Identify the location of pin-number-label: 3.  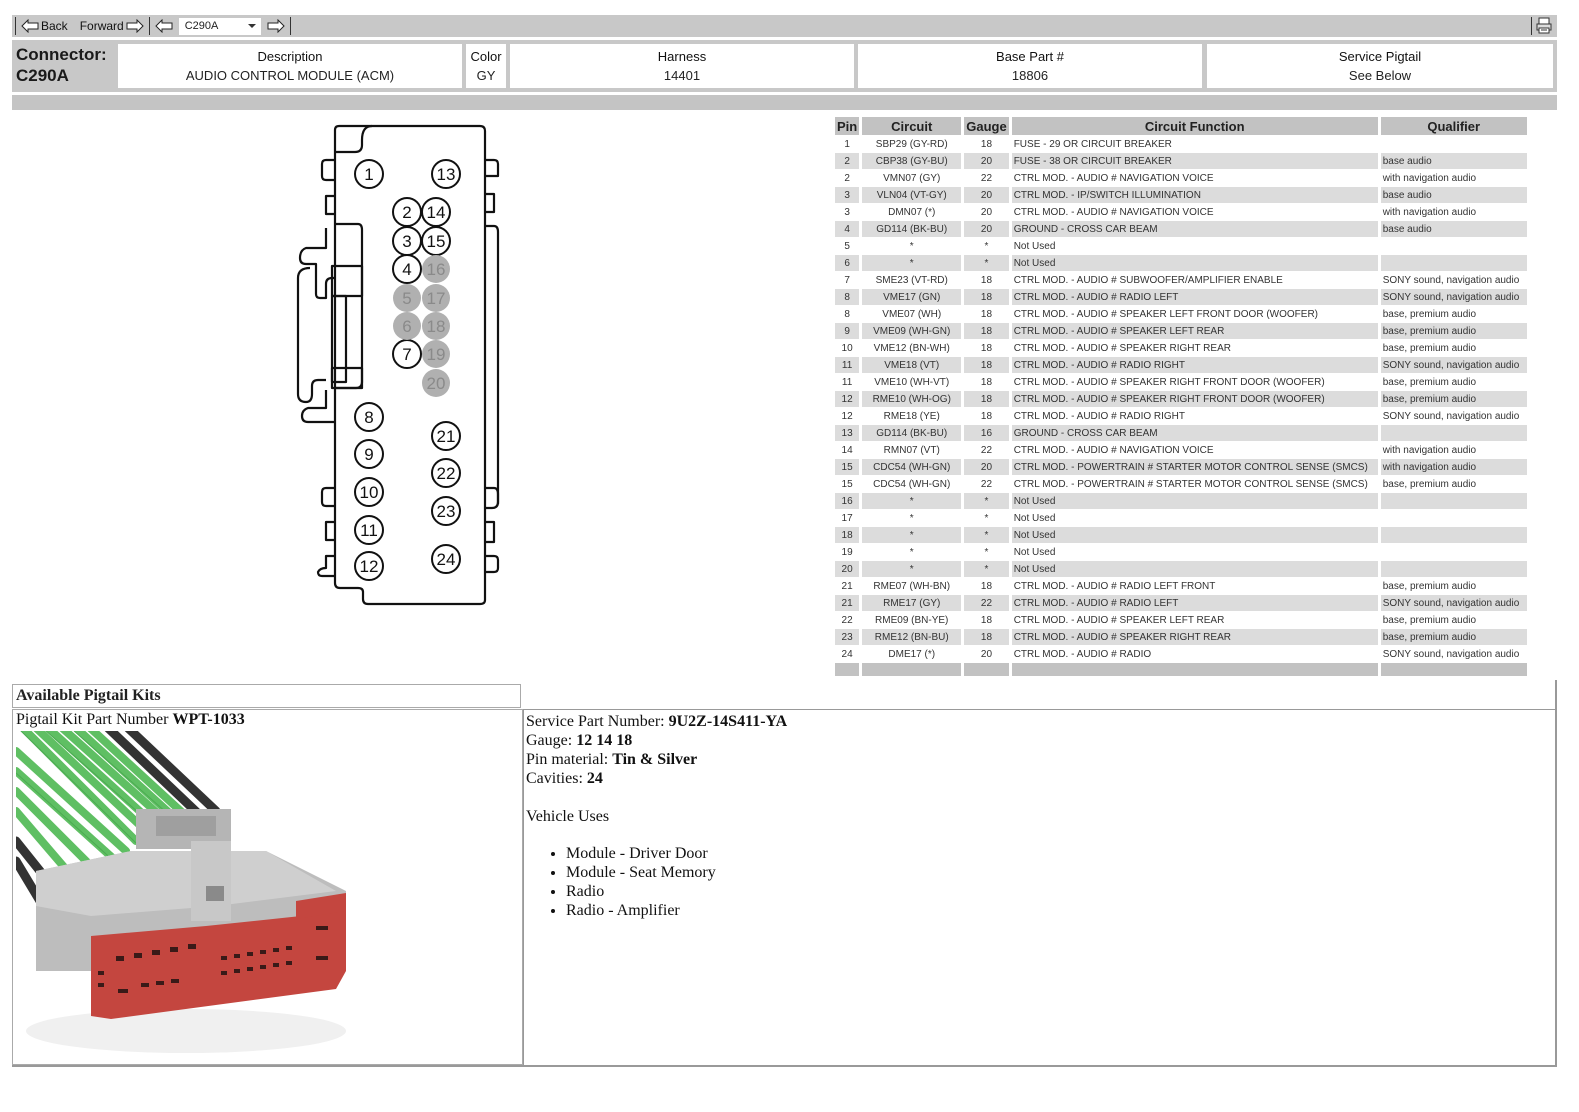
(406, 241).